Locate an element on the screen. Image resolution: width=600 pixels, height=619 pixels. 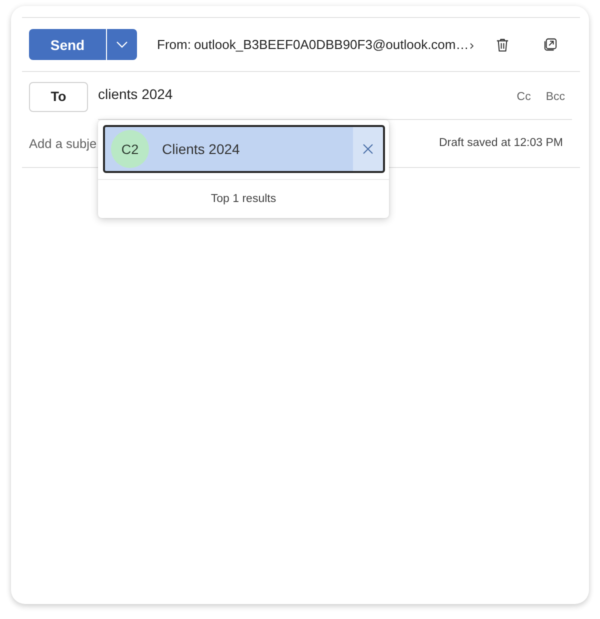
pop-out-button is located at coordinates (550, 44).